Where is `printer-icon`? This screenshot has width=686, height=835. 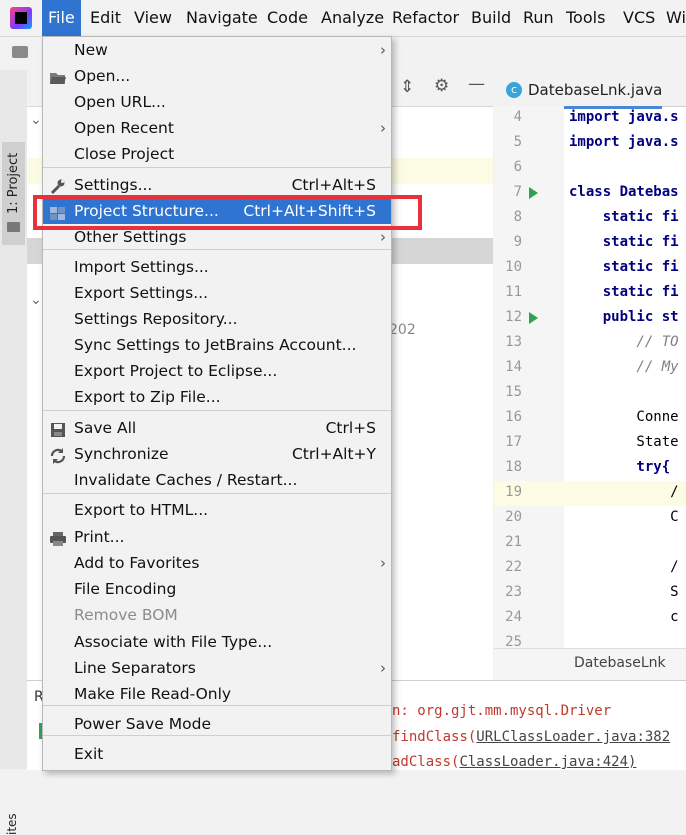 printer-icon is located at coordinates (58, 537).